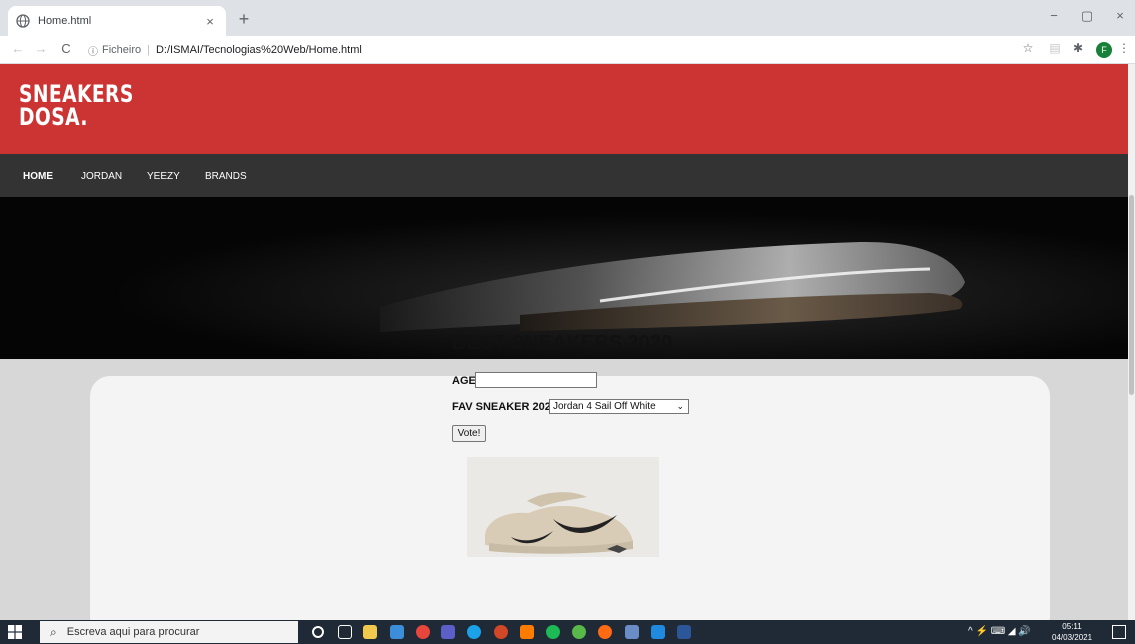 The image size is (1135, 644). I want to click on nav-home: HOME, so click(38, 176).